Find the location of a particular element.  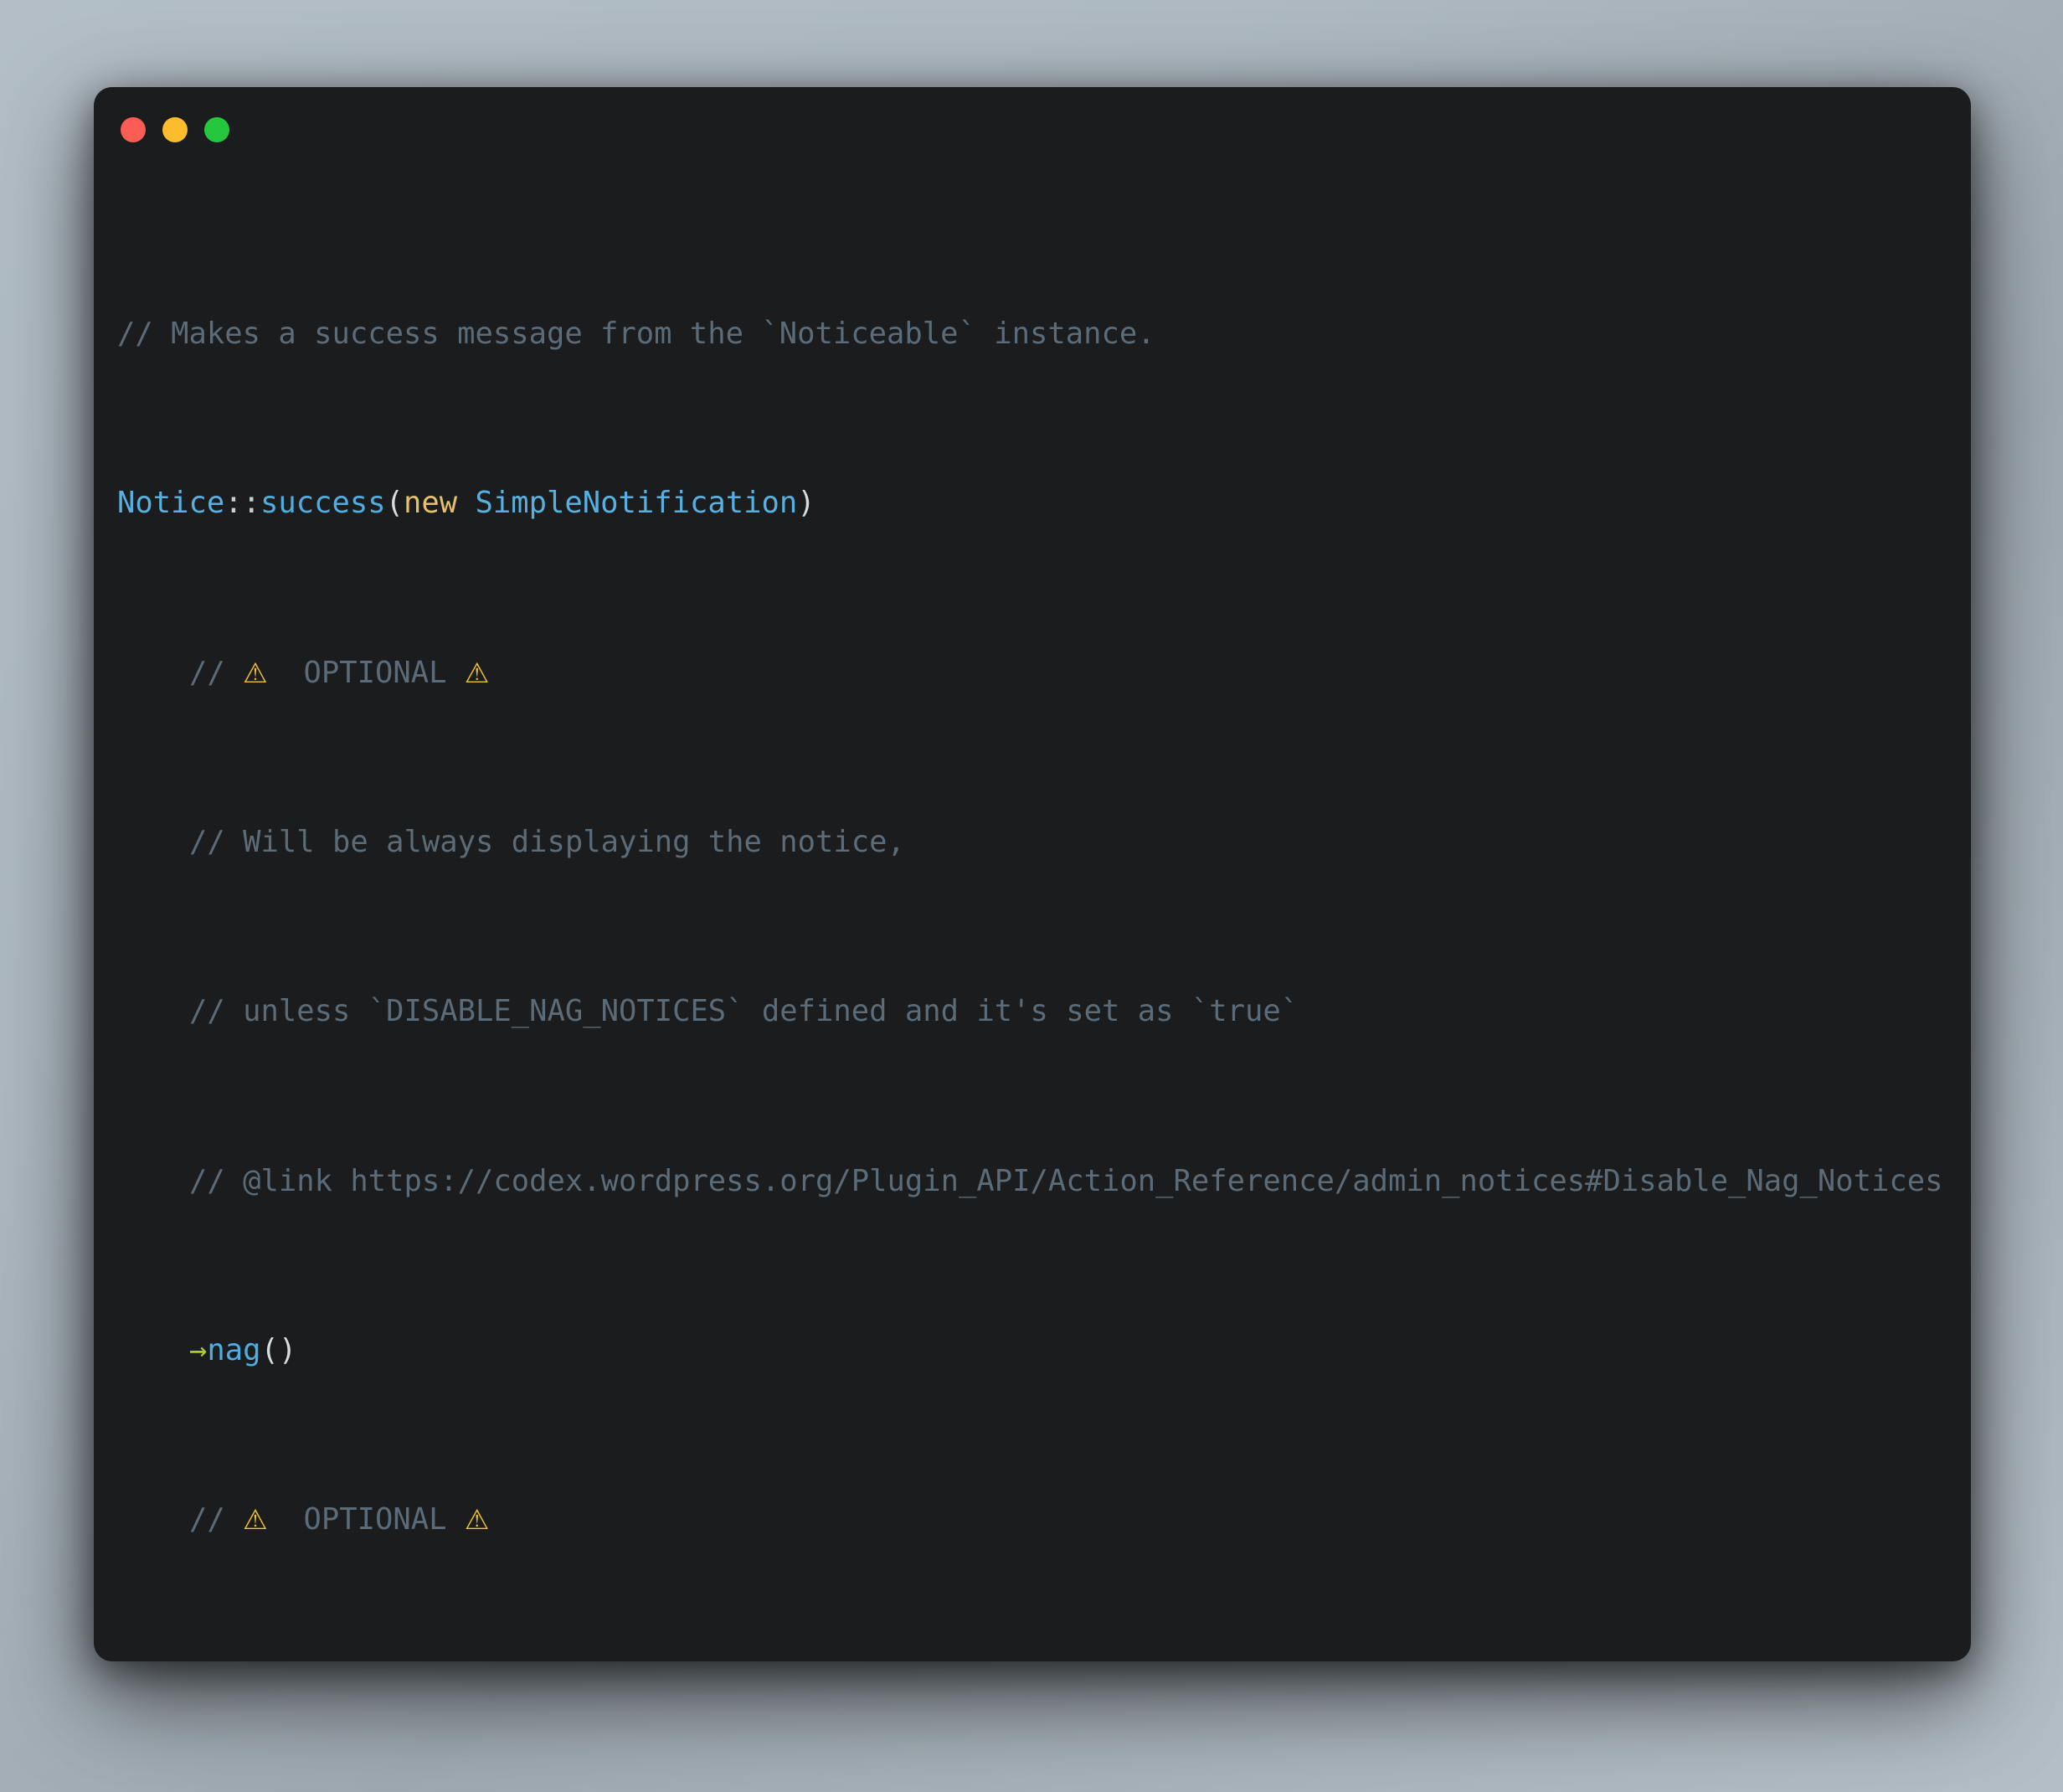

class-name: Notice is located at coordinates (171, 504).